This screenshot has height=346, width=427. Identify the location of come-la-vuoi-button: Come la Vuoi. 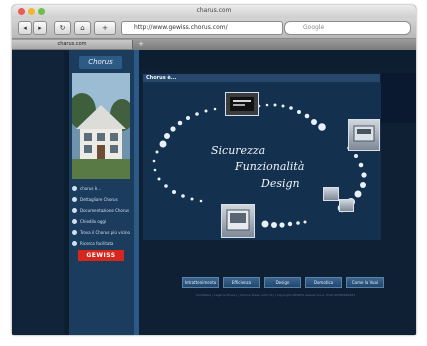
(365, 282).